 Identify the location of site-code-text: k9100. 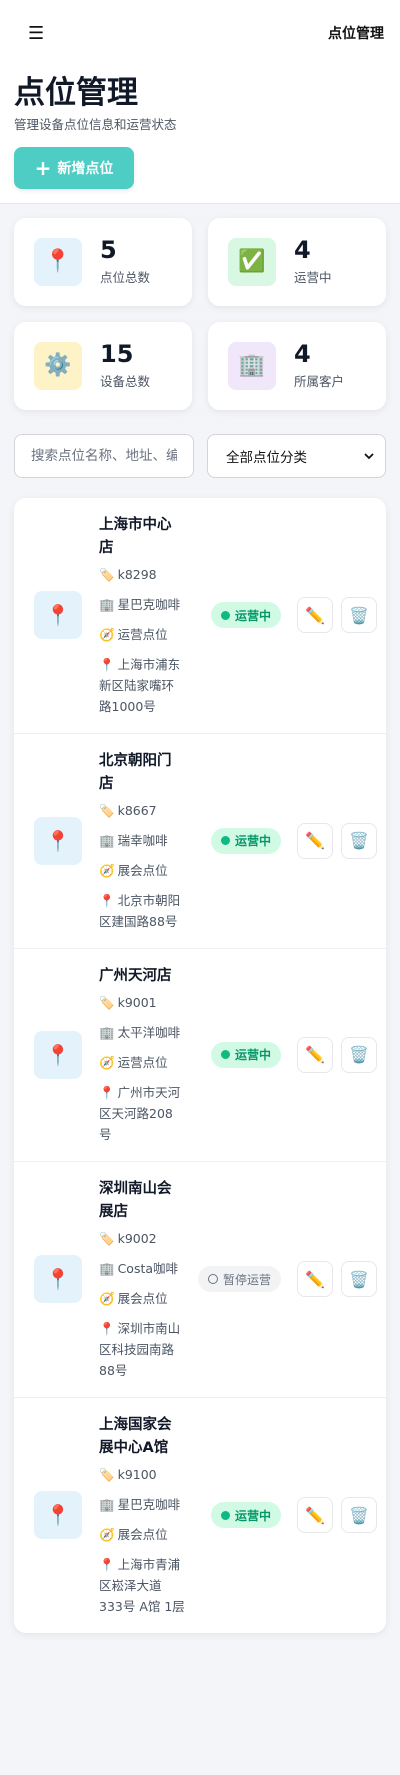
(137, 1474).